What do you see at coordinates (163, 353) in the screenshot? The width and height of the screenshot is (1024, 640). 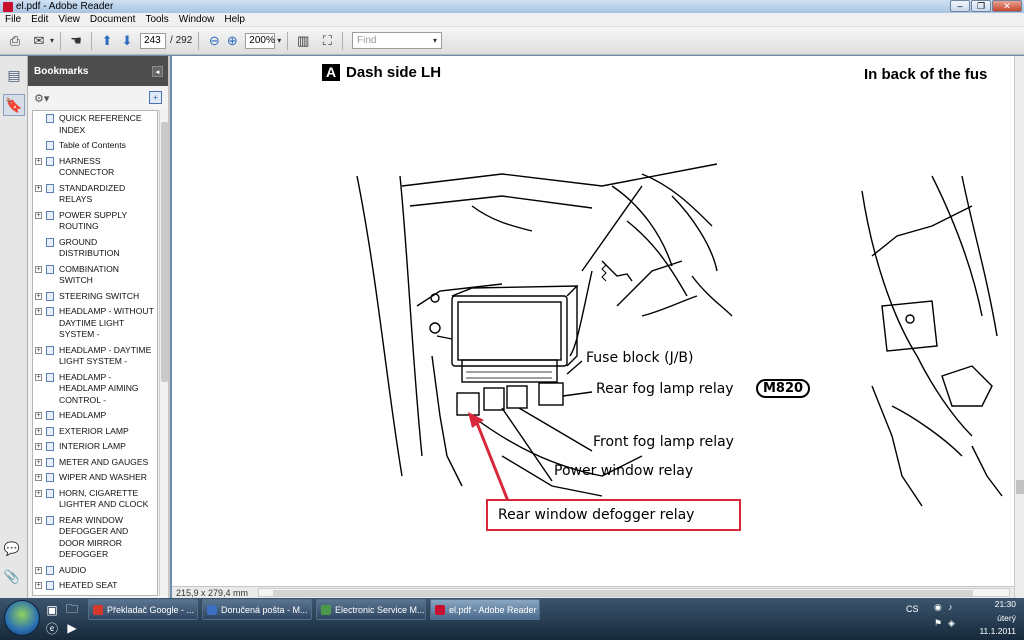 I see `bookmark-scrollbar` at bounding box center [163, 353].